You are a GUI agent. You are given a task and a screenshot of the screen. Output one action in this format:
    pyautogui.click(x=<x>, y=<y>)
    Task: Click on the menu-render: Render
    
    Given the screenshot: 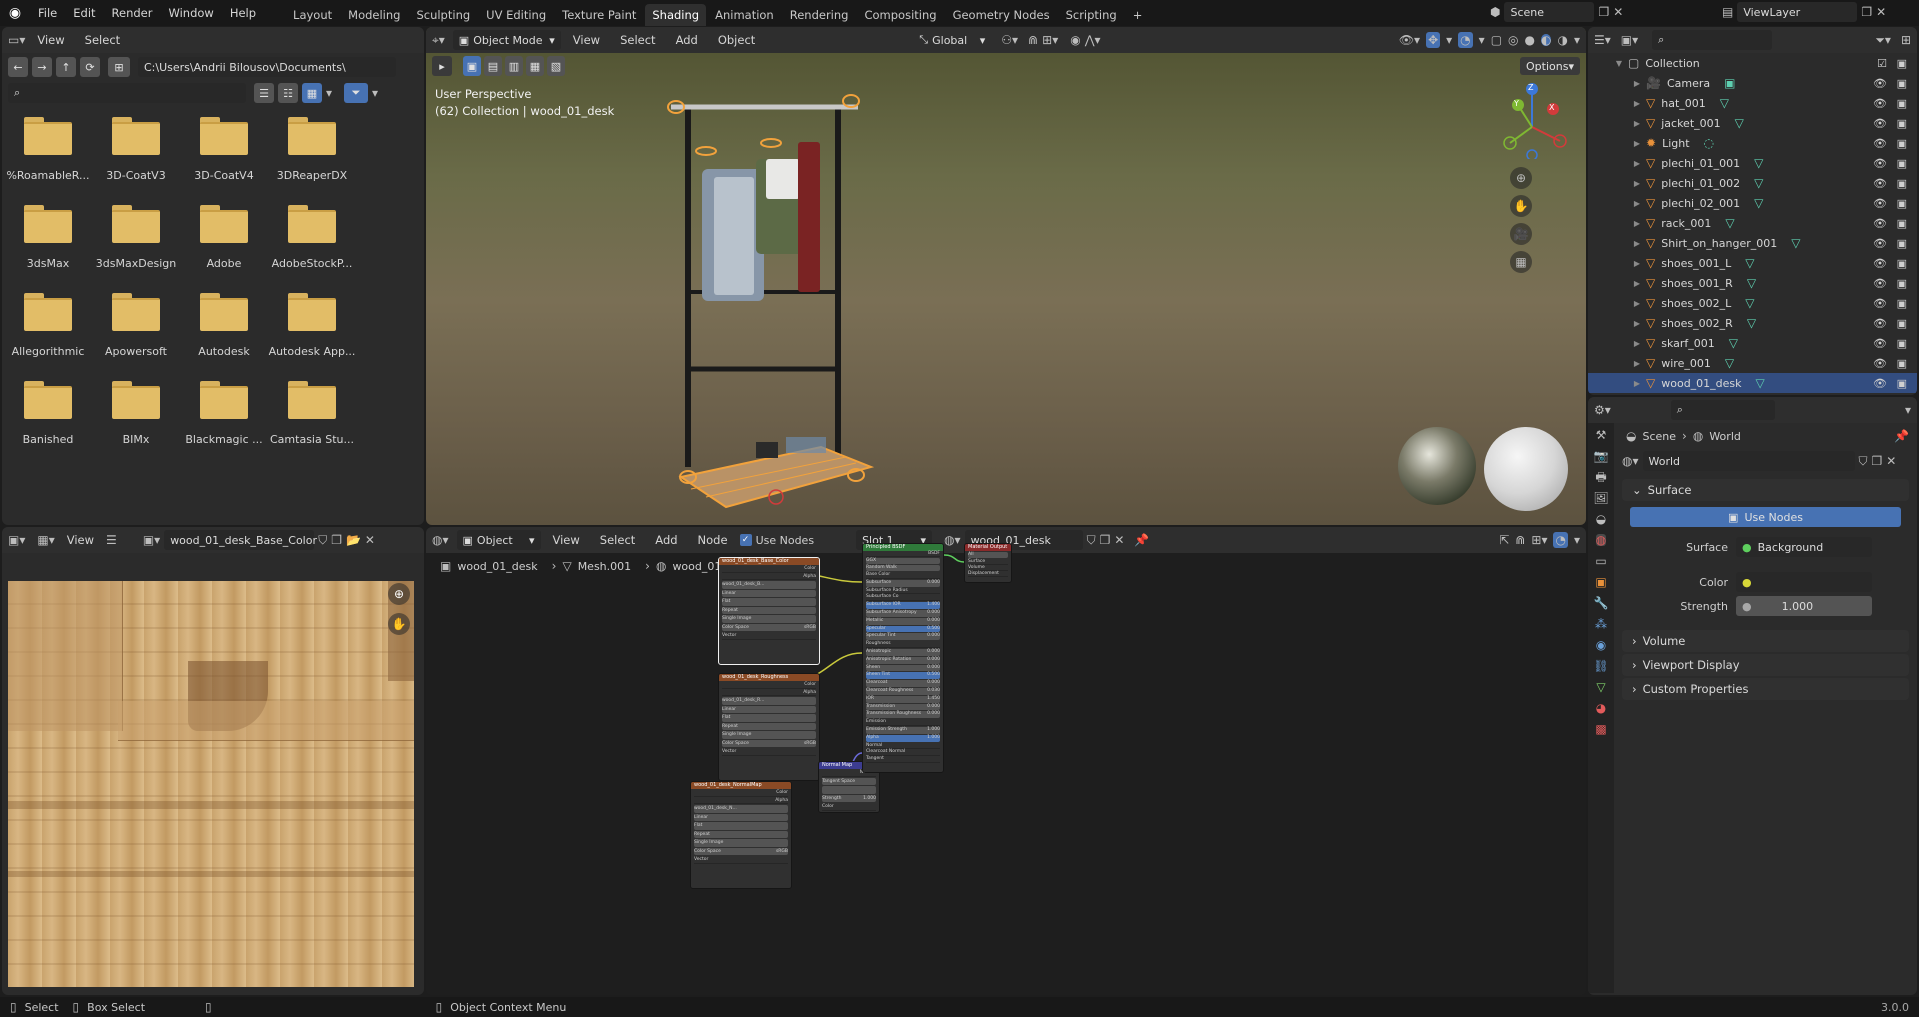 What is the action you would take?
    pyautogui.click(x=132, y=13)
    